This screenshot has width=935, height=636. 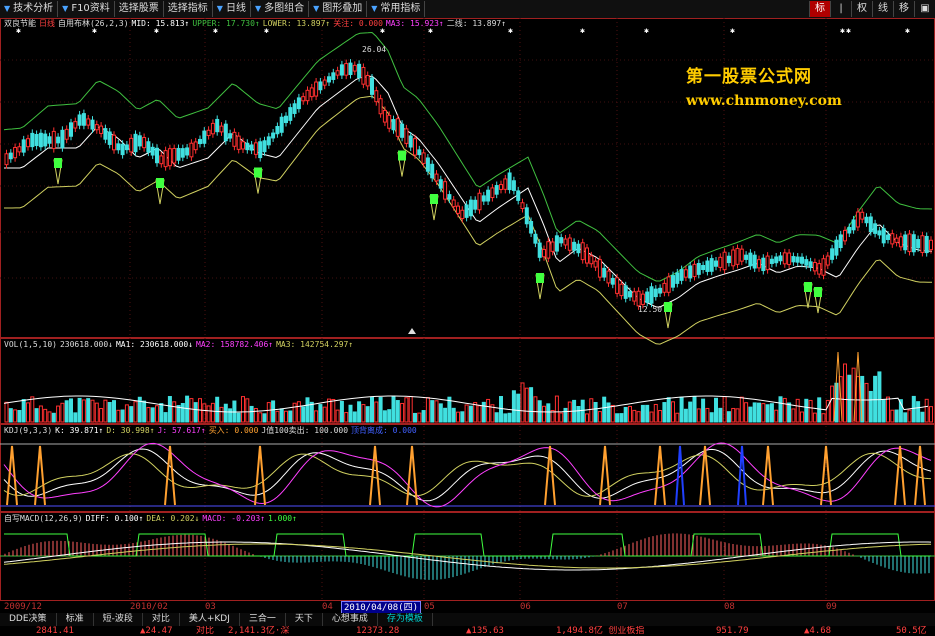 What do you see at coordinates (28, 430) in the screenshot?
I see `kdj-title: KDJ(9,3,3)` at bounding box center [28, 430].